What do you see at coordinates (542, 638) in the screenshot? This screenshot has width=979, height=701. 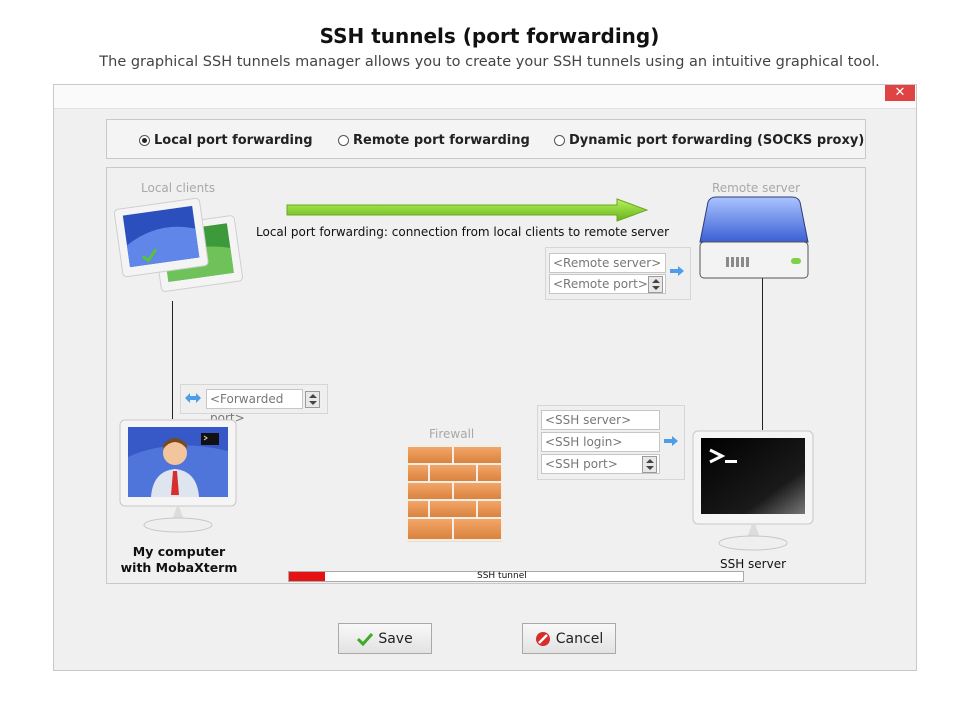 I see `cancel-icon` at bounding box center [542, 638].